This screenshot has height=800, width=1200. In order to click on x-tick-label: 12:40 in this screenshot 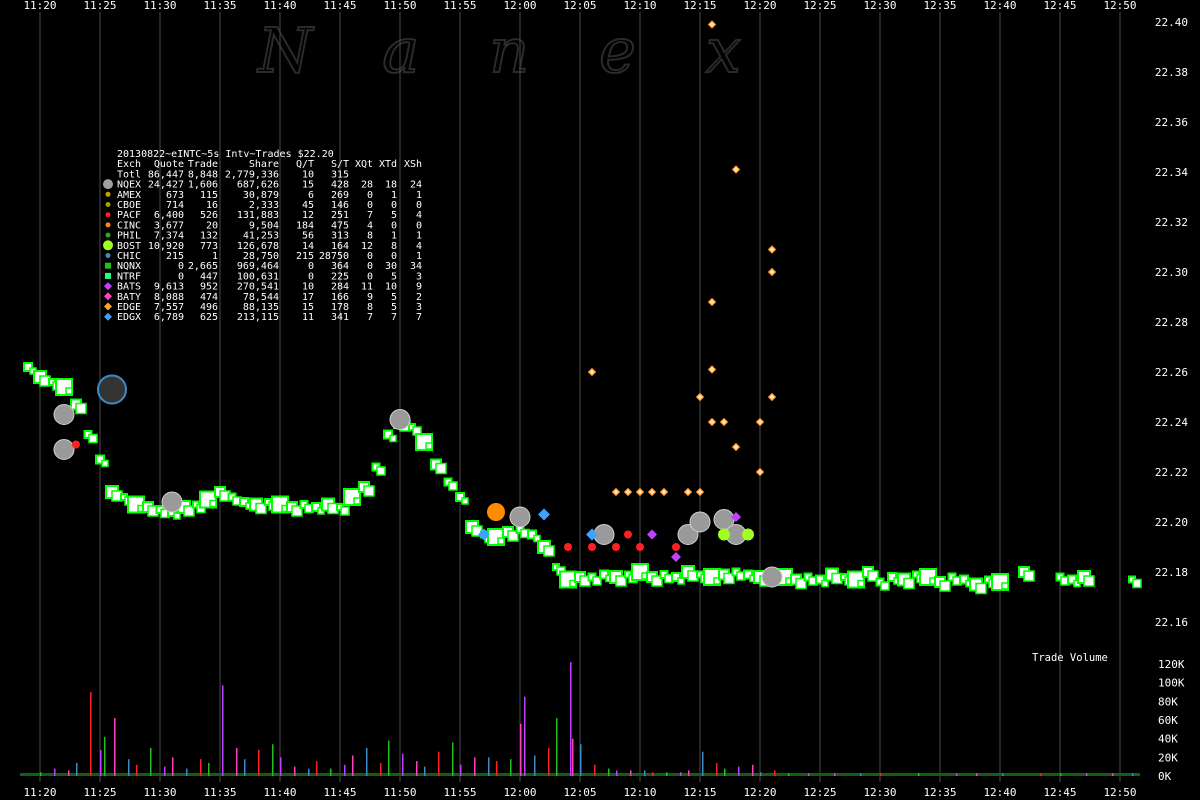, I will do `click(999, 6)`.